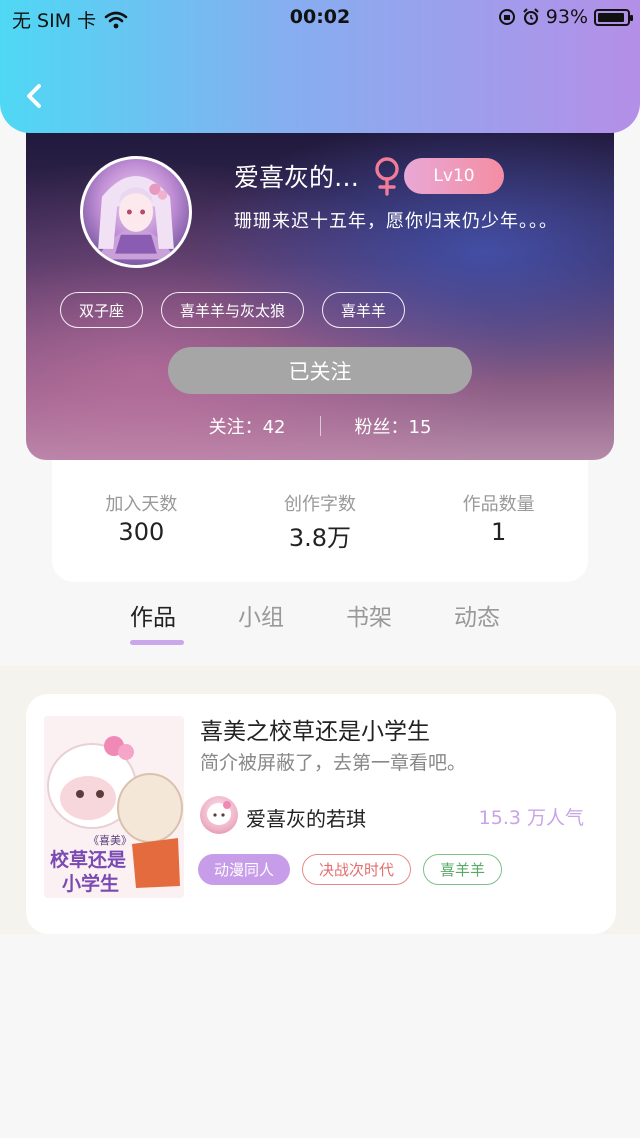 The height and width of the screenshot is (1138, 640). Describe the element at coordinates (153, 618) in the screenshot. I see `tab-label: 作品` at that location.